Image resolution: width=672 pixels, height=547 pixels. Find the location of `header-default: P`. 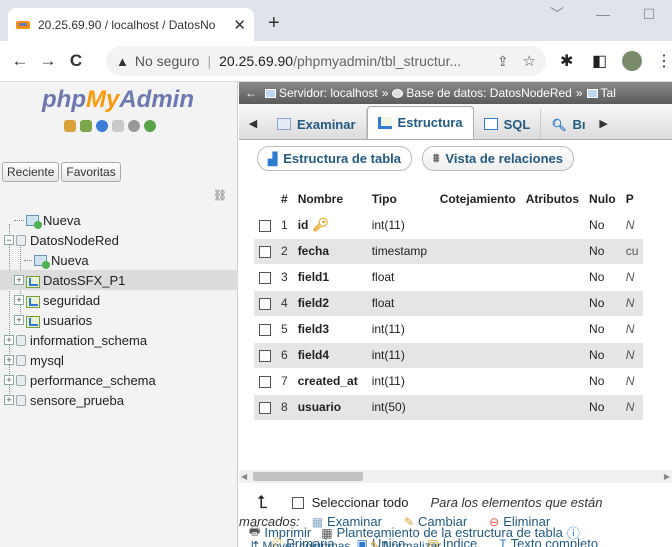

header-default: P is located at coordinates (632, 199).